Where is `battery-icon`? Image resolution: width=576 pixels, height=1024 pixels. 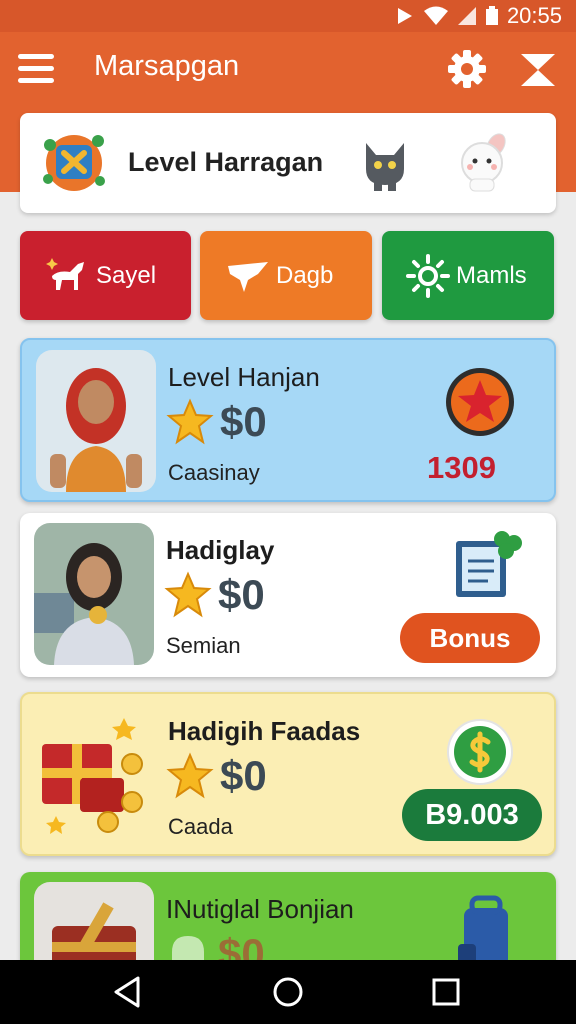
battery-icon is located at coordinates (491, 15).